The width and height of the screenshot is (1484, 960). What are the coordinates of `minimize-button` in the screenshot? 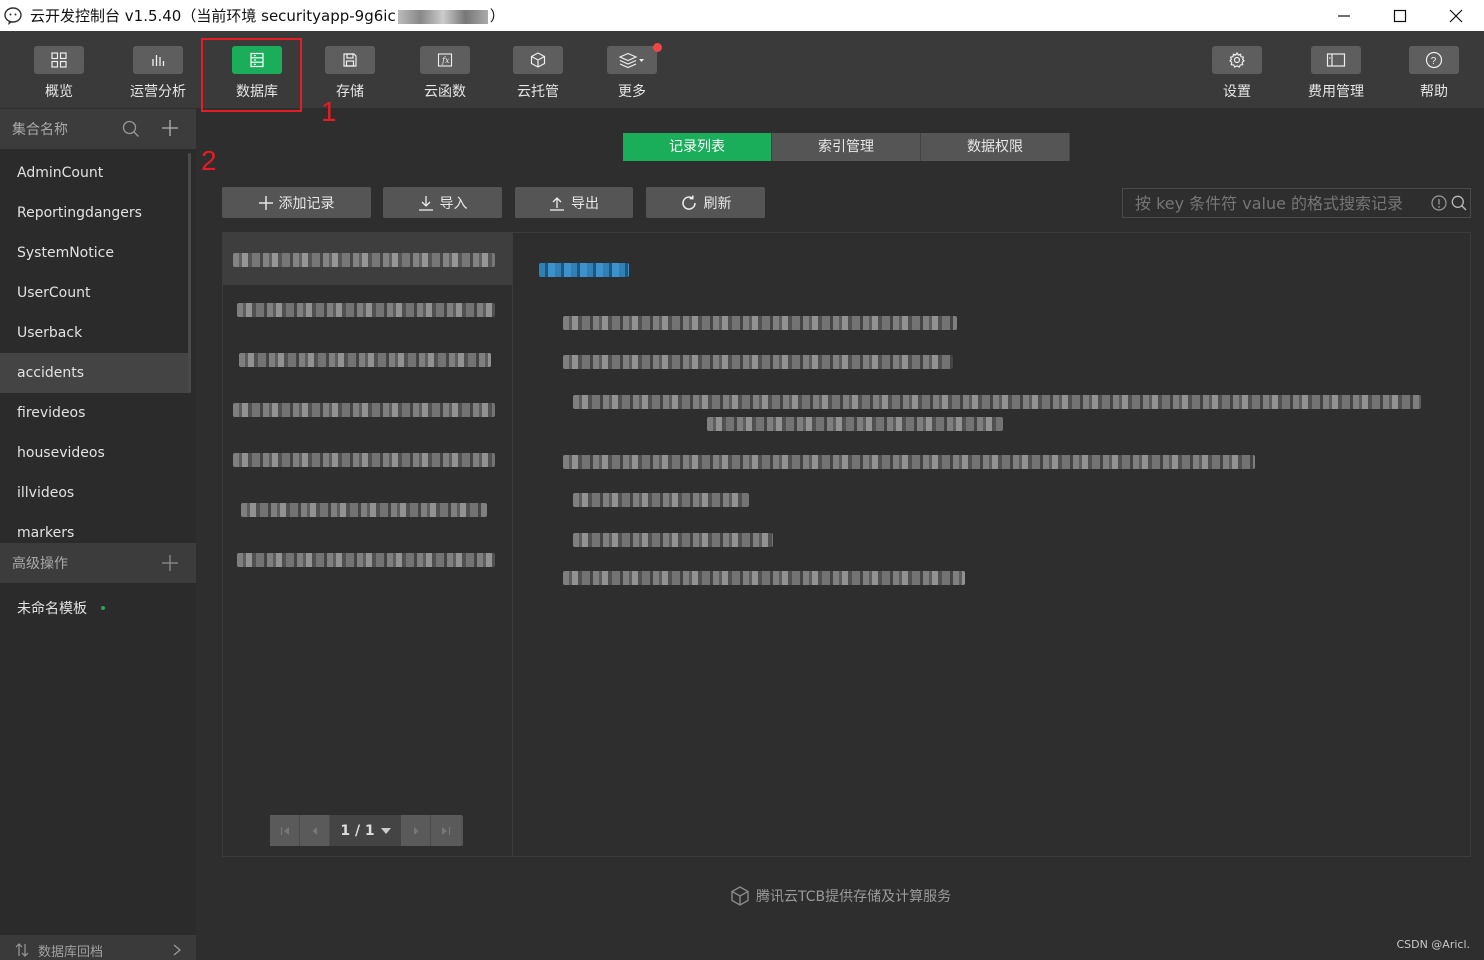 It's located at (1344, 15).